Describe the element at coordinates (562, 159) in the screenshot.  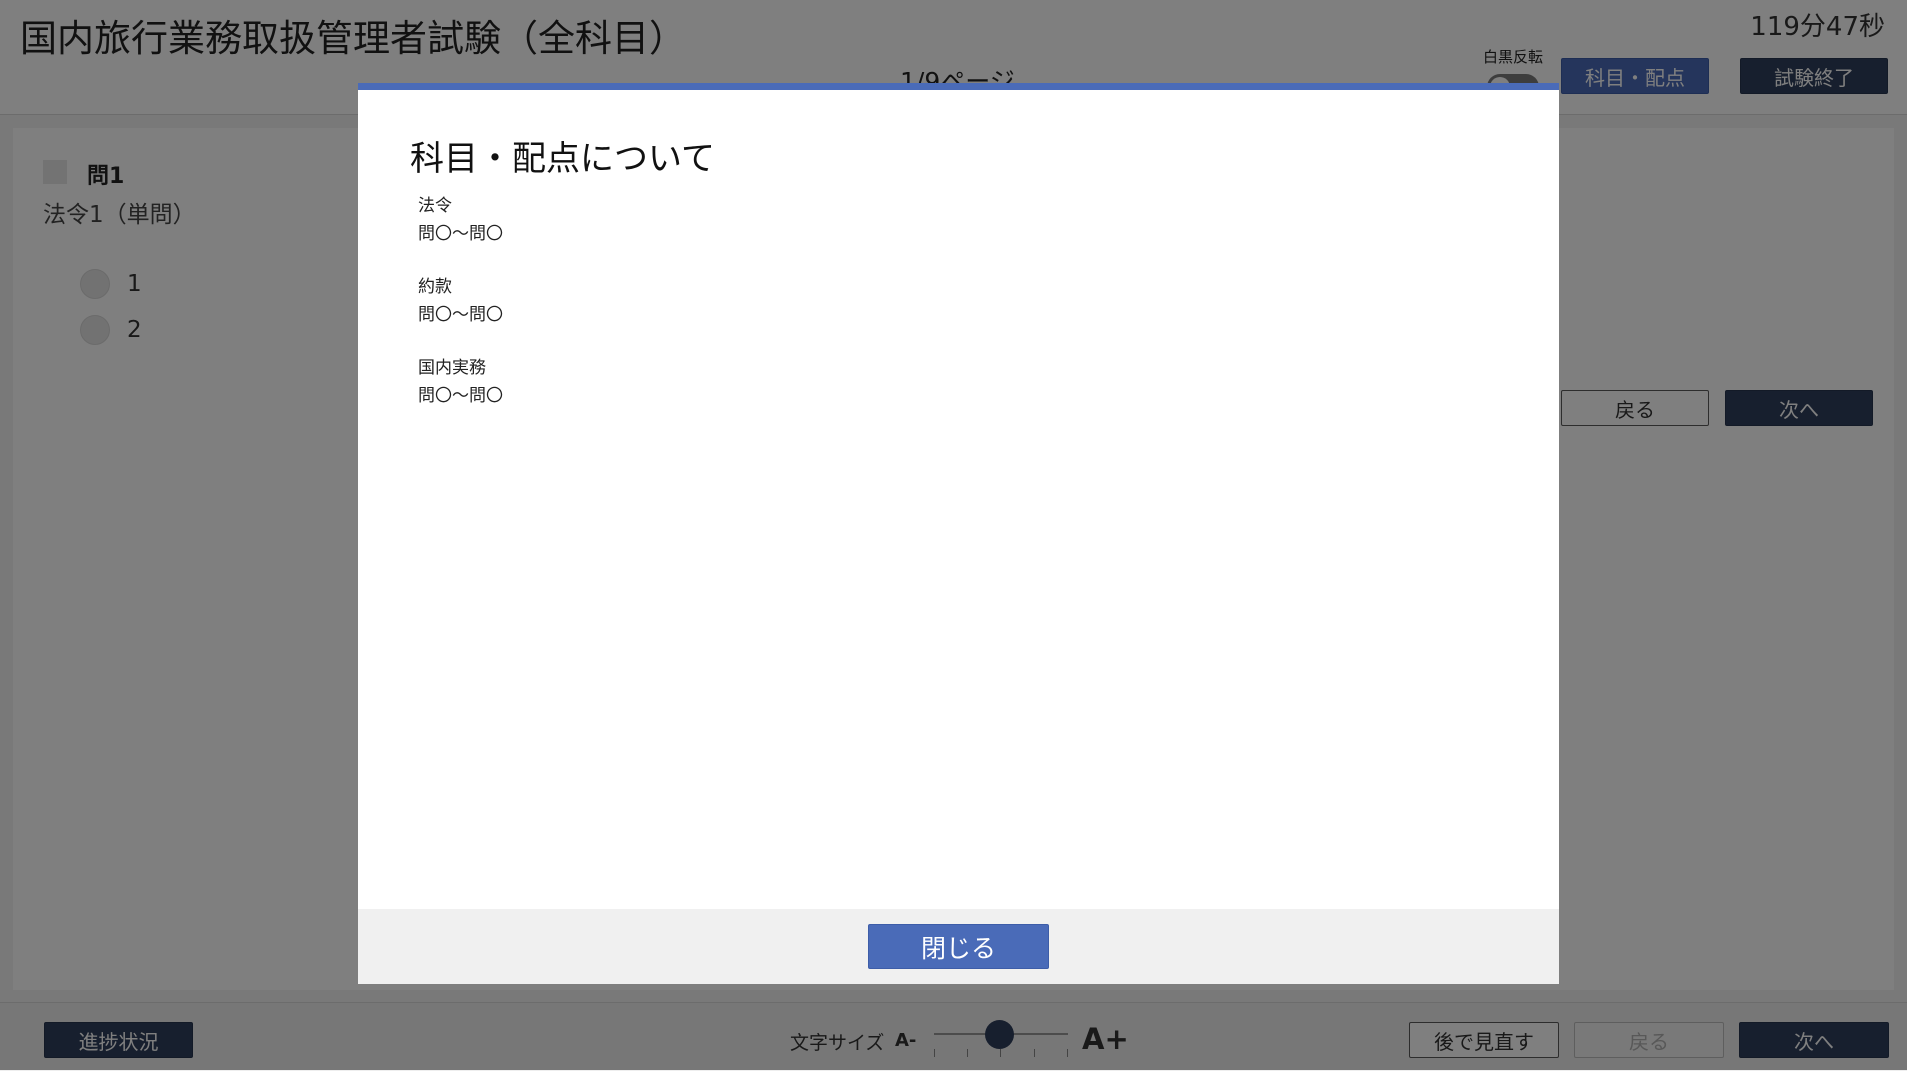
I see `dialog-title: 科目・配点について` at that location.